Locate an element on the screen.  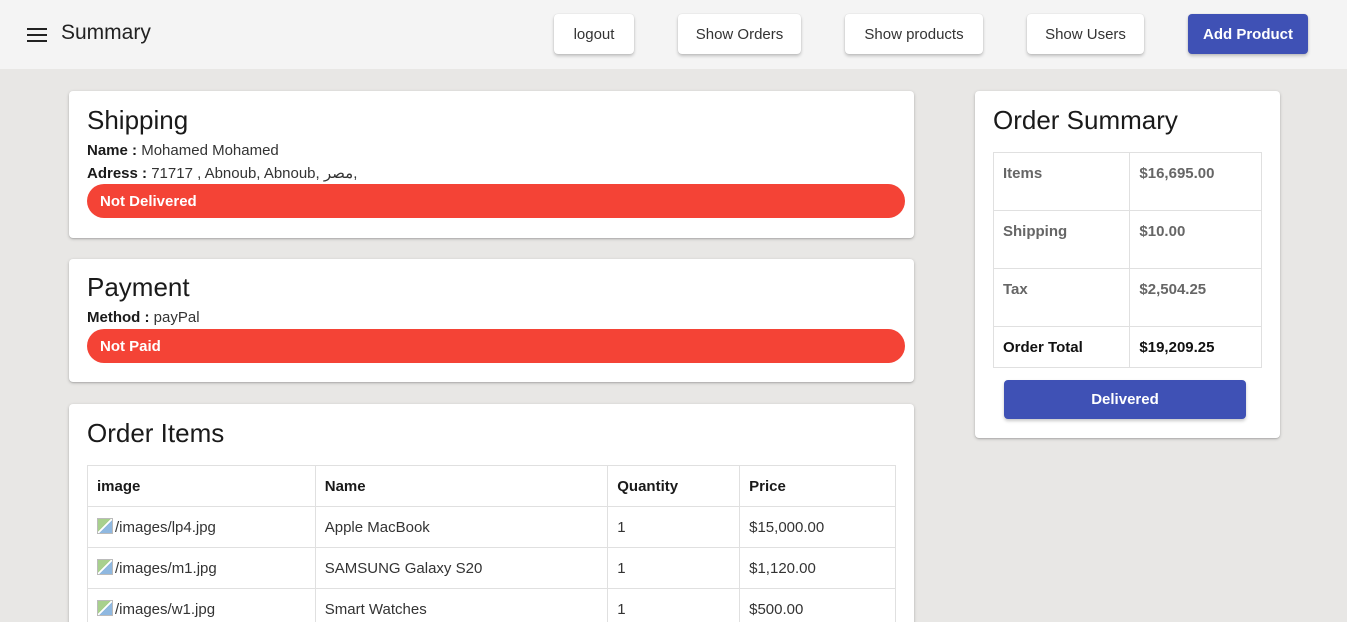
item-price: $500.00 is located at coordinates (817, 605).